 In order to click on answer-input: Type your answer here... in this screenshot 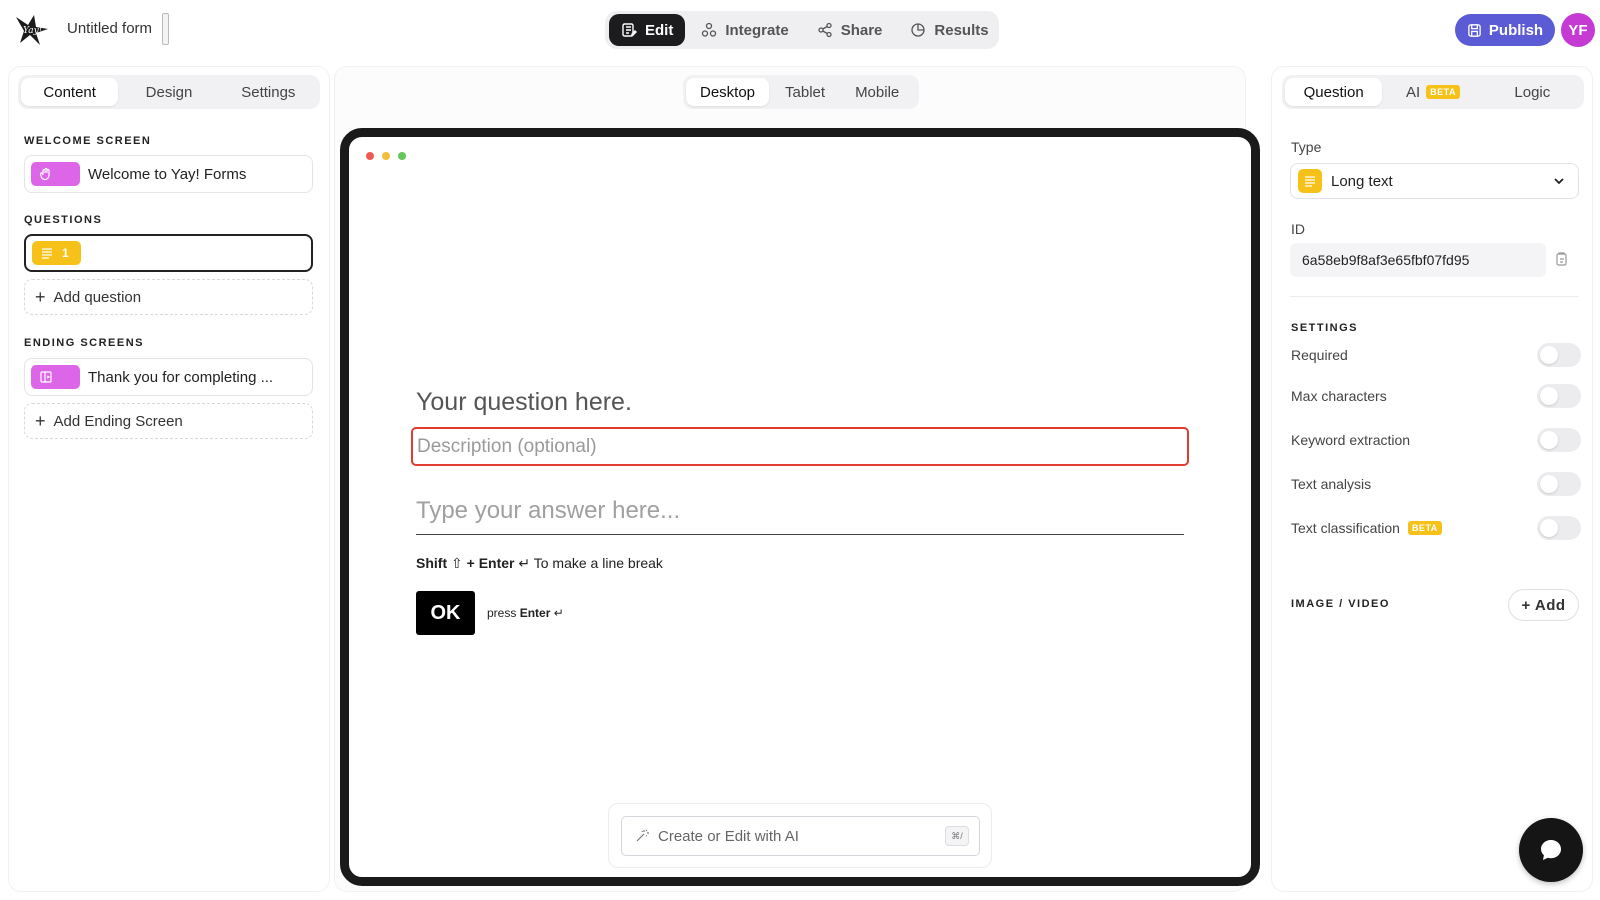, I will do `click(800, 516)`.